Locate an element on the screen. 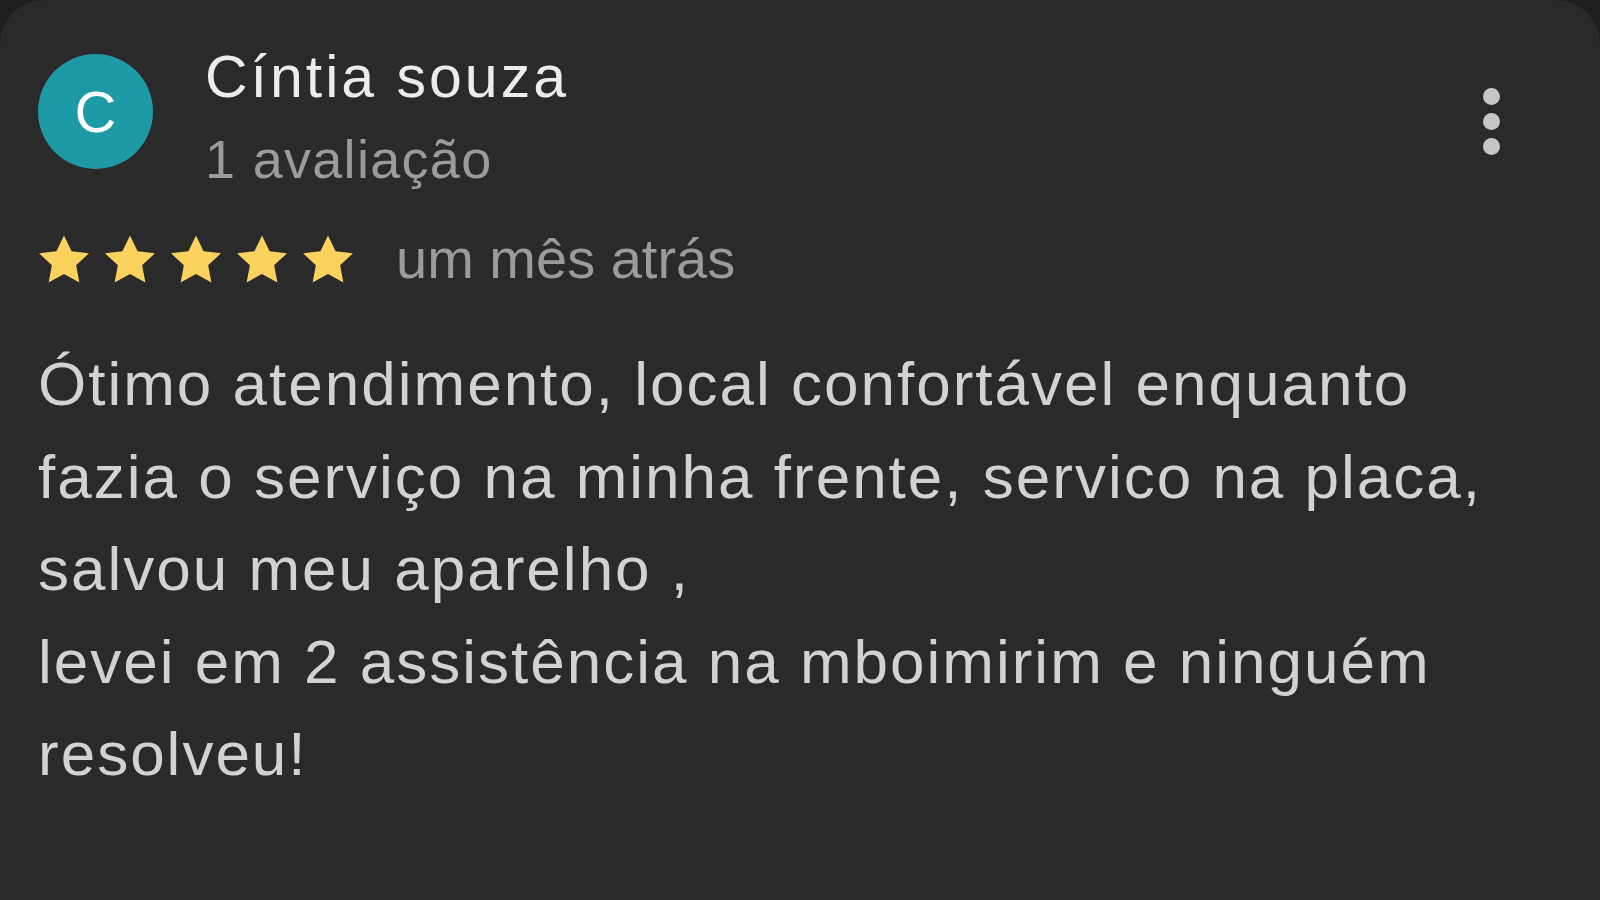 The image size is (1600, 900). avatar: C is located at coordinates (95, 111).